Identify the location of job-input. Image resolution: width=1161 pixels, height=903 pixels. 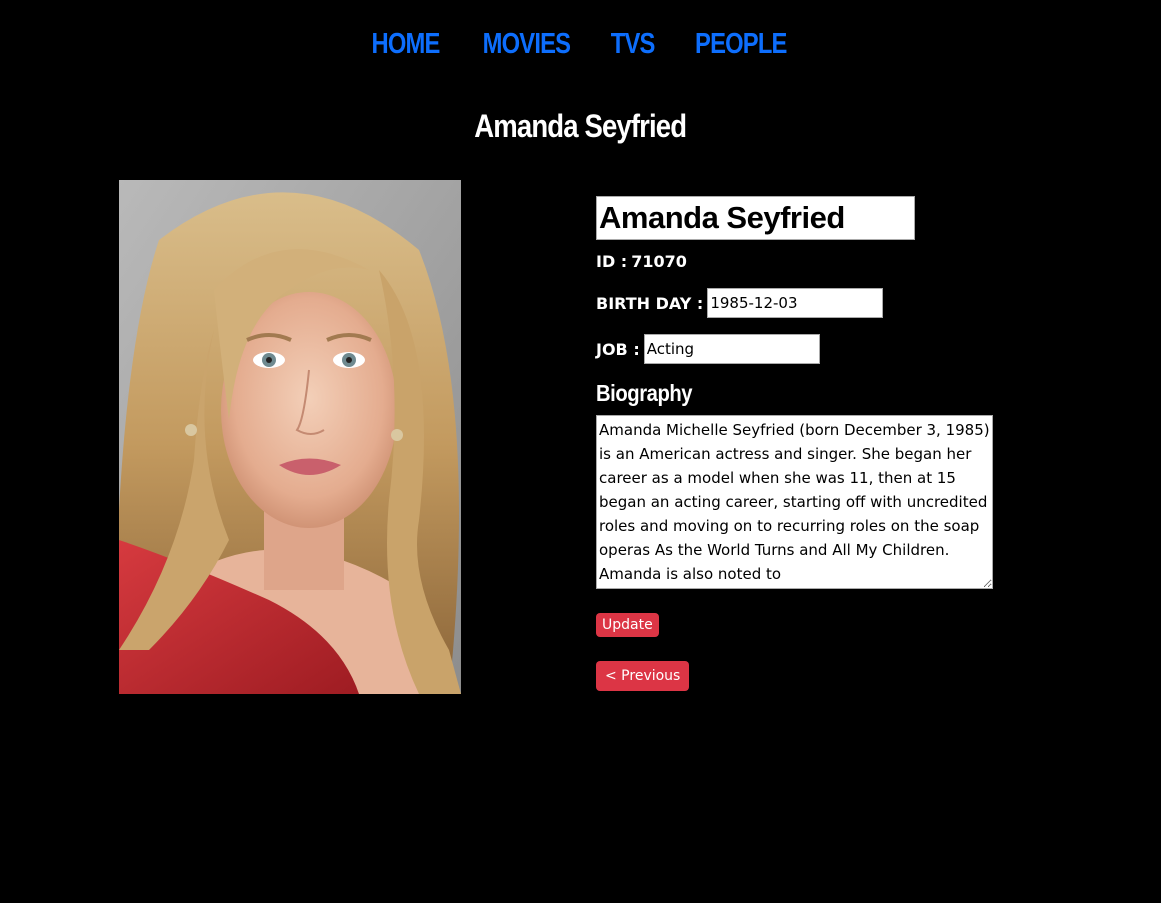
(731, 349).